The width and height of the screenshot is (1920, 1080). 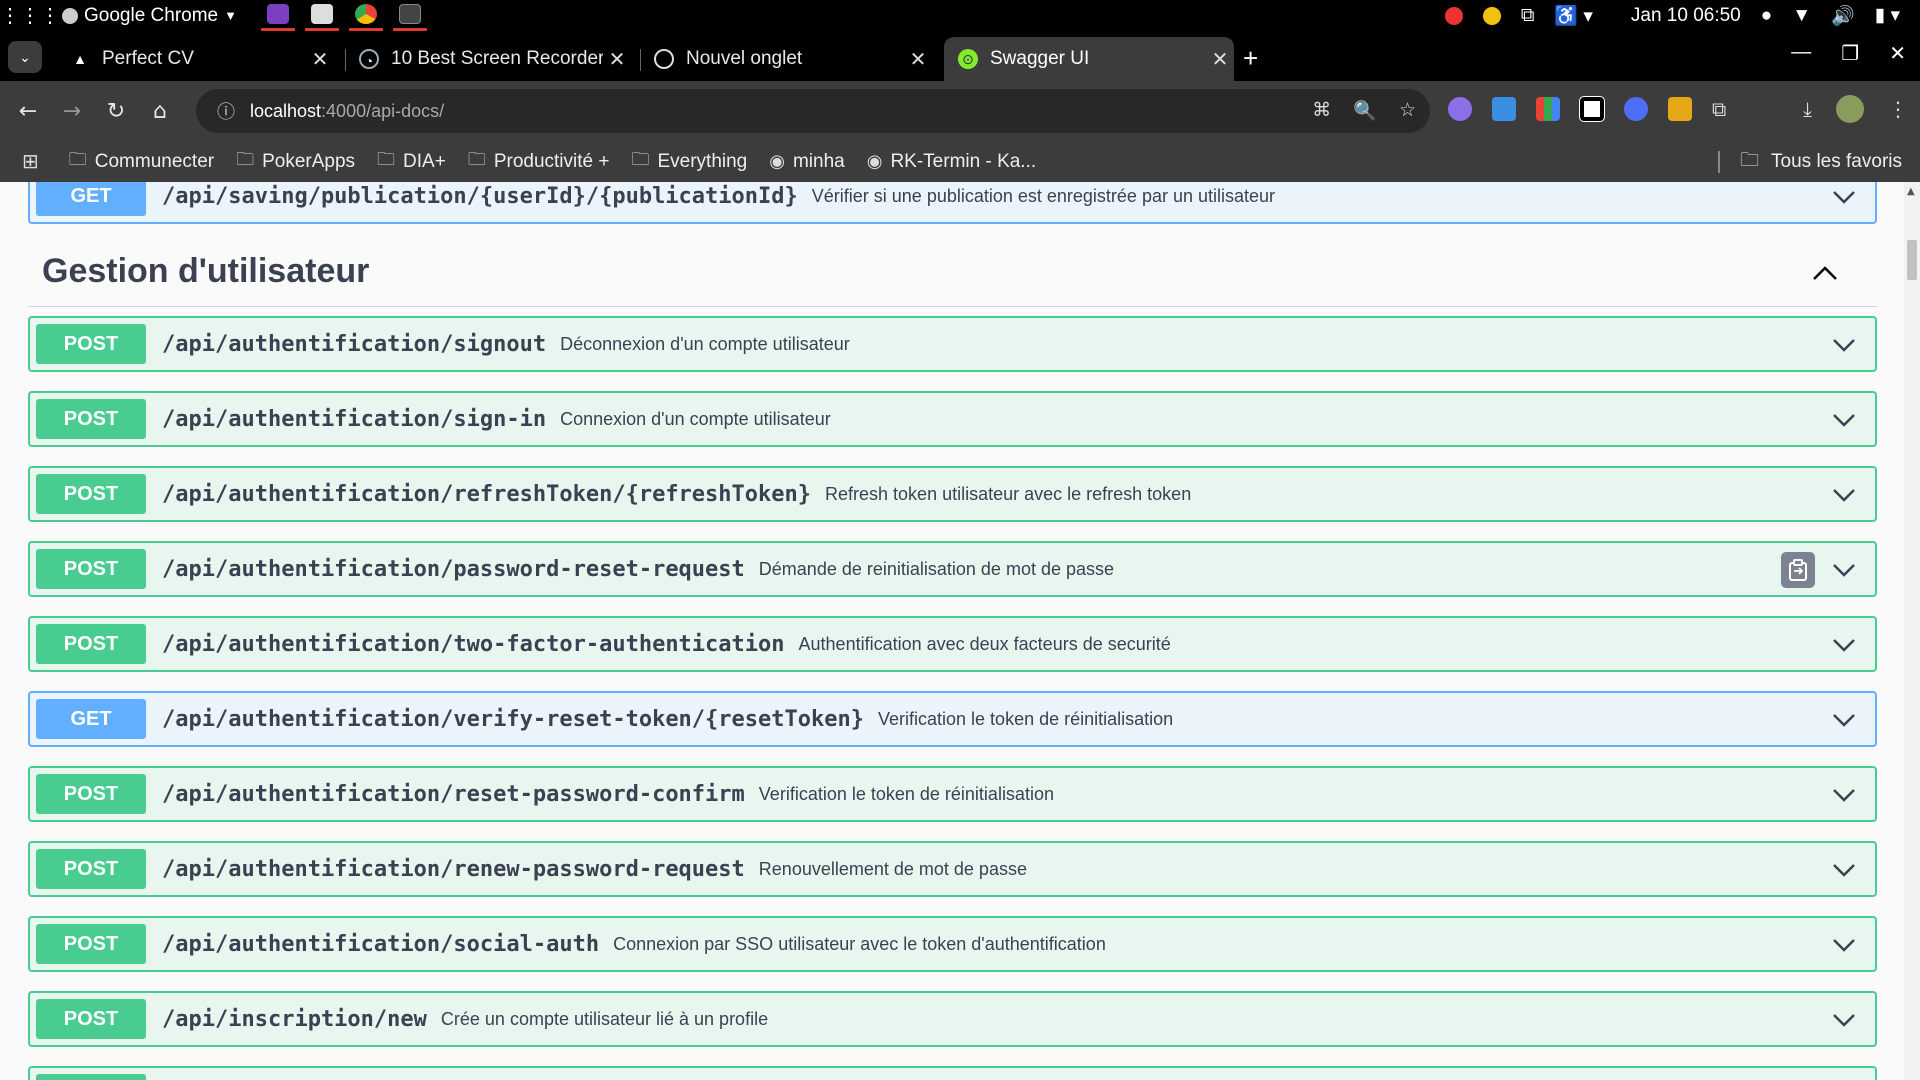 I want to click on extension-color-icon, so click(x=1548, y=109).